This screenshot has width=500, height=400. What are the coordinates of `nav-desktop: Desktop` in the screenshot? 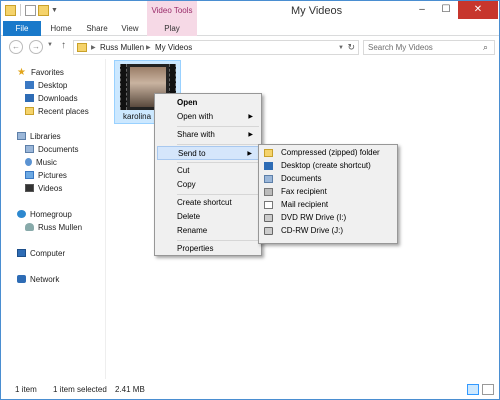 It's located at (46, 85).